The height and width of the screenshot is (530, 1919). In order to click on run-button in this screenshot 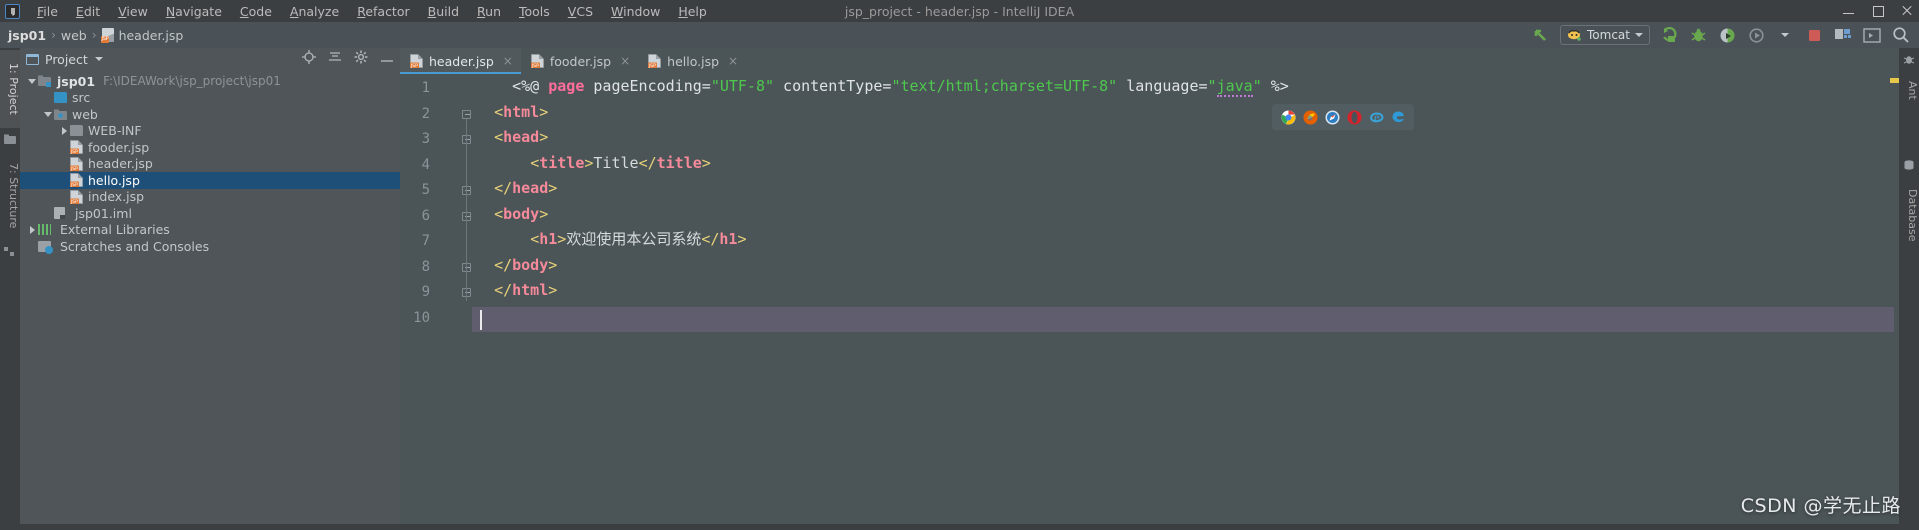, I will do `click(1669, 35)`.